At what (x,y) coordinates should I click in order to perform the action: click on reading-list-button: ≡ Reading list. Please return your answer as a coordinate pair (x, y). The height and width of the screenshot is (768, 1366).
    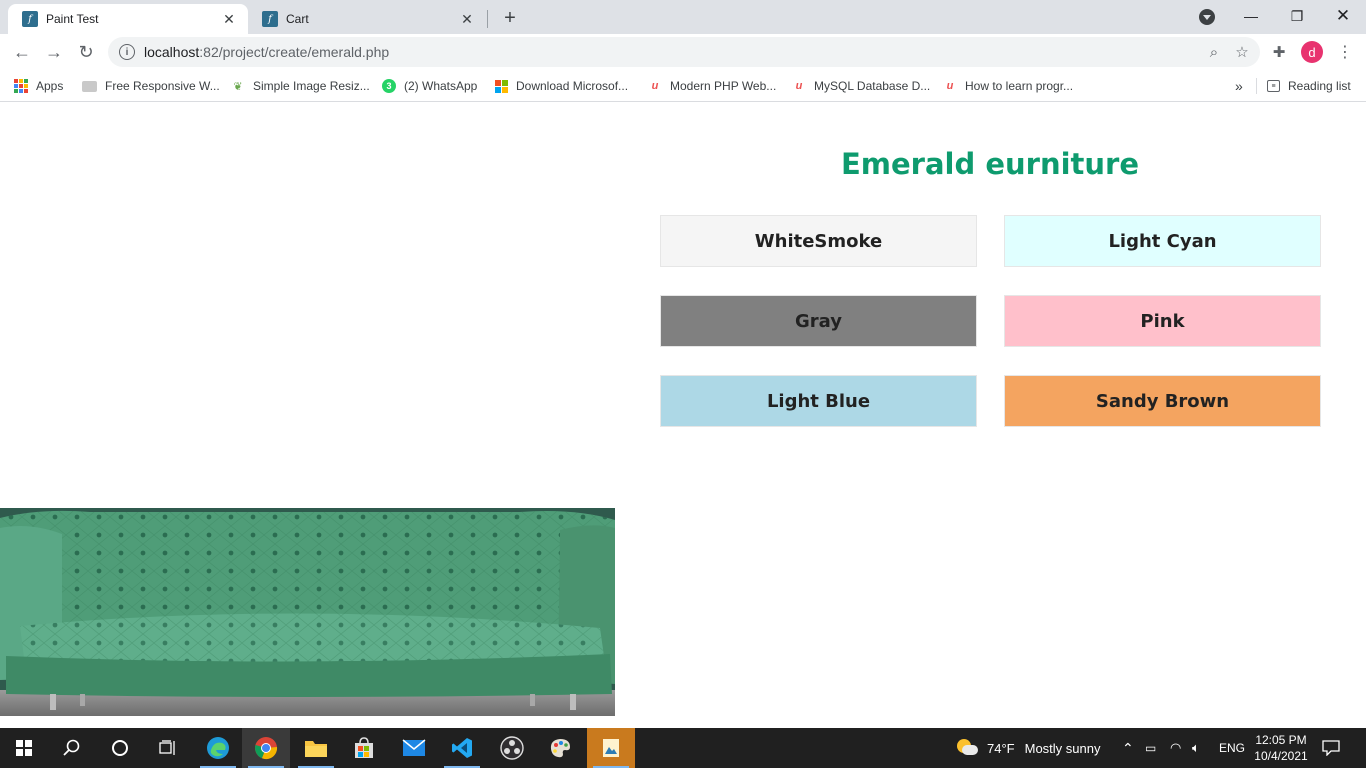
    Looking at the image, I should click on (1309, 86).